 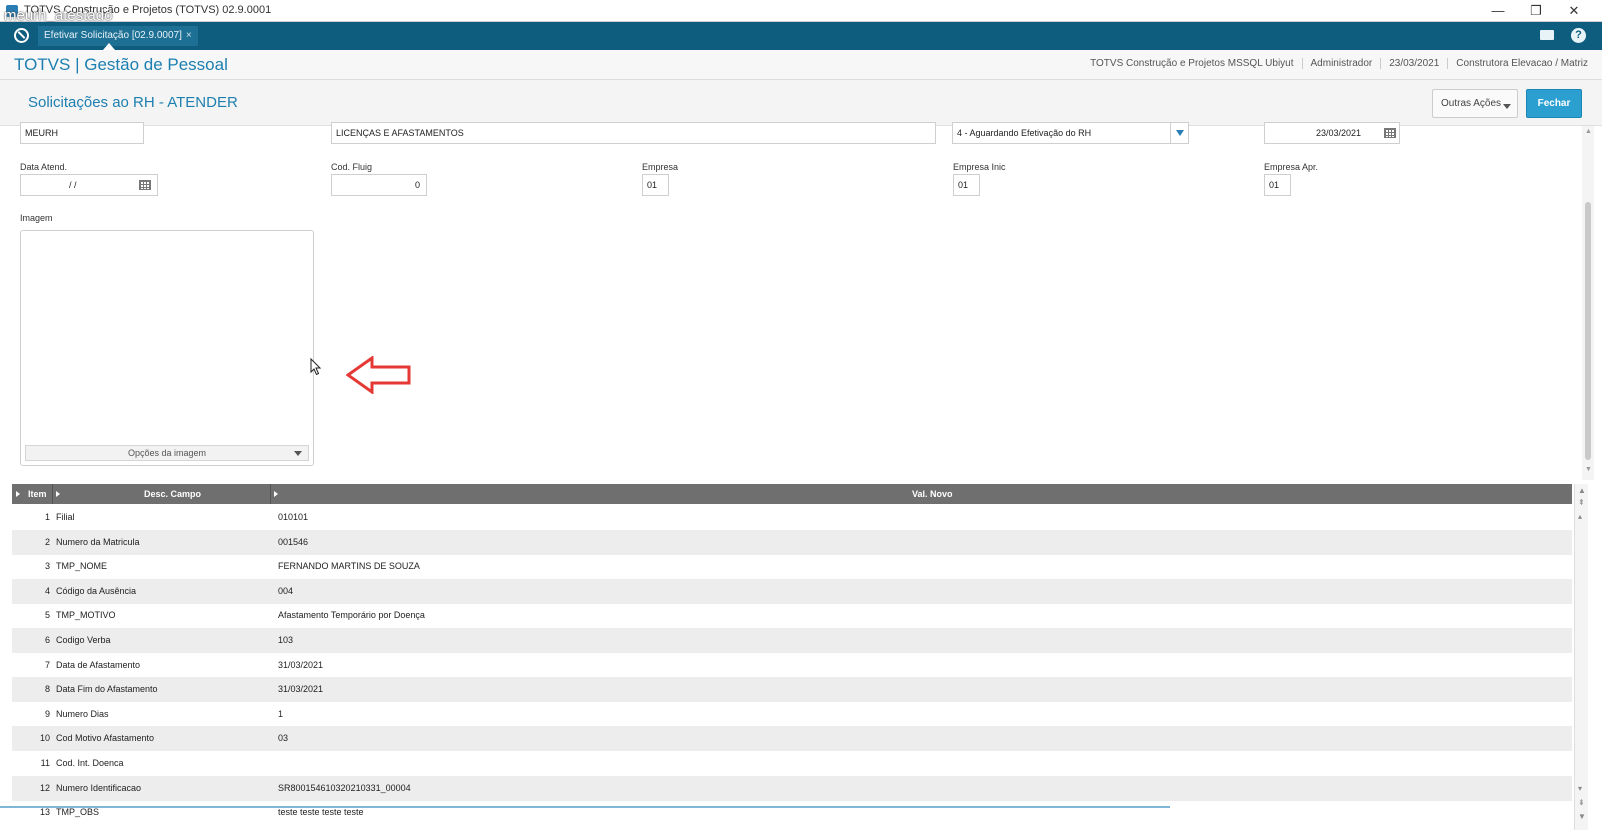 What do you see at coordinates (792, 739) in the screenshot?
I see `table-row: 10 Cod Motivo Afastamento 03` at bounding box center [792, 739].